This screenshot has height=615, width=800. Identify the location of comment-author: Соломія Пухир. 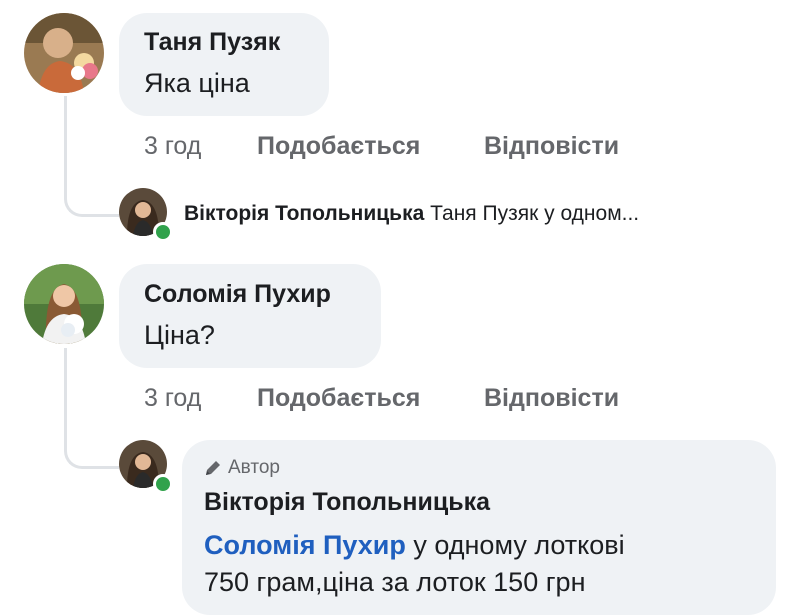
(237, 294).